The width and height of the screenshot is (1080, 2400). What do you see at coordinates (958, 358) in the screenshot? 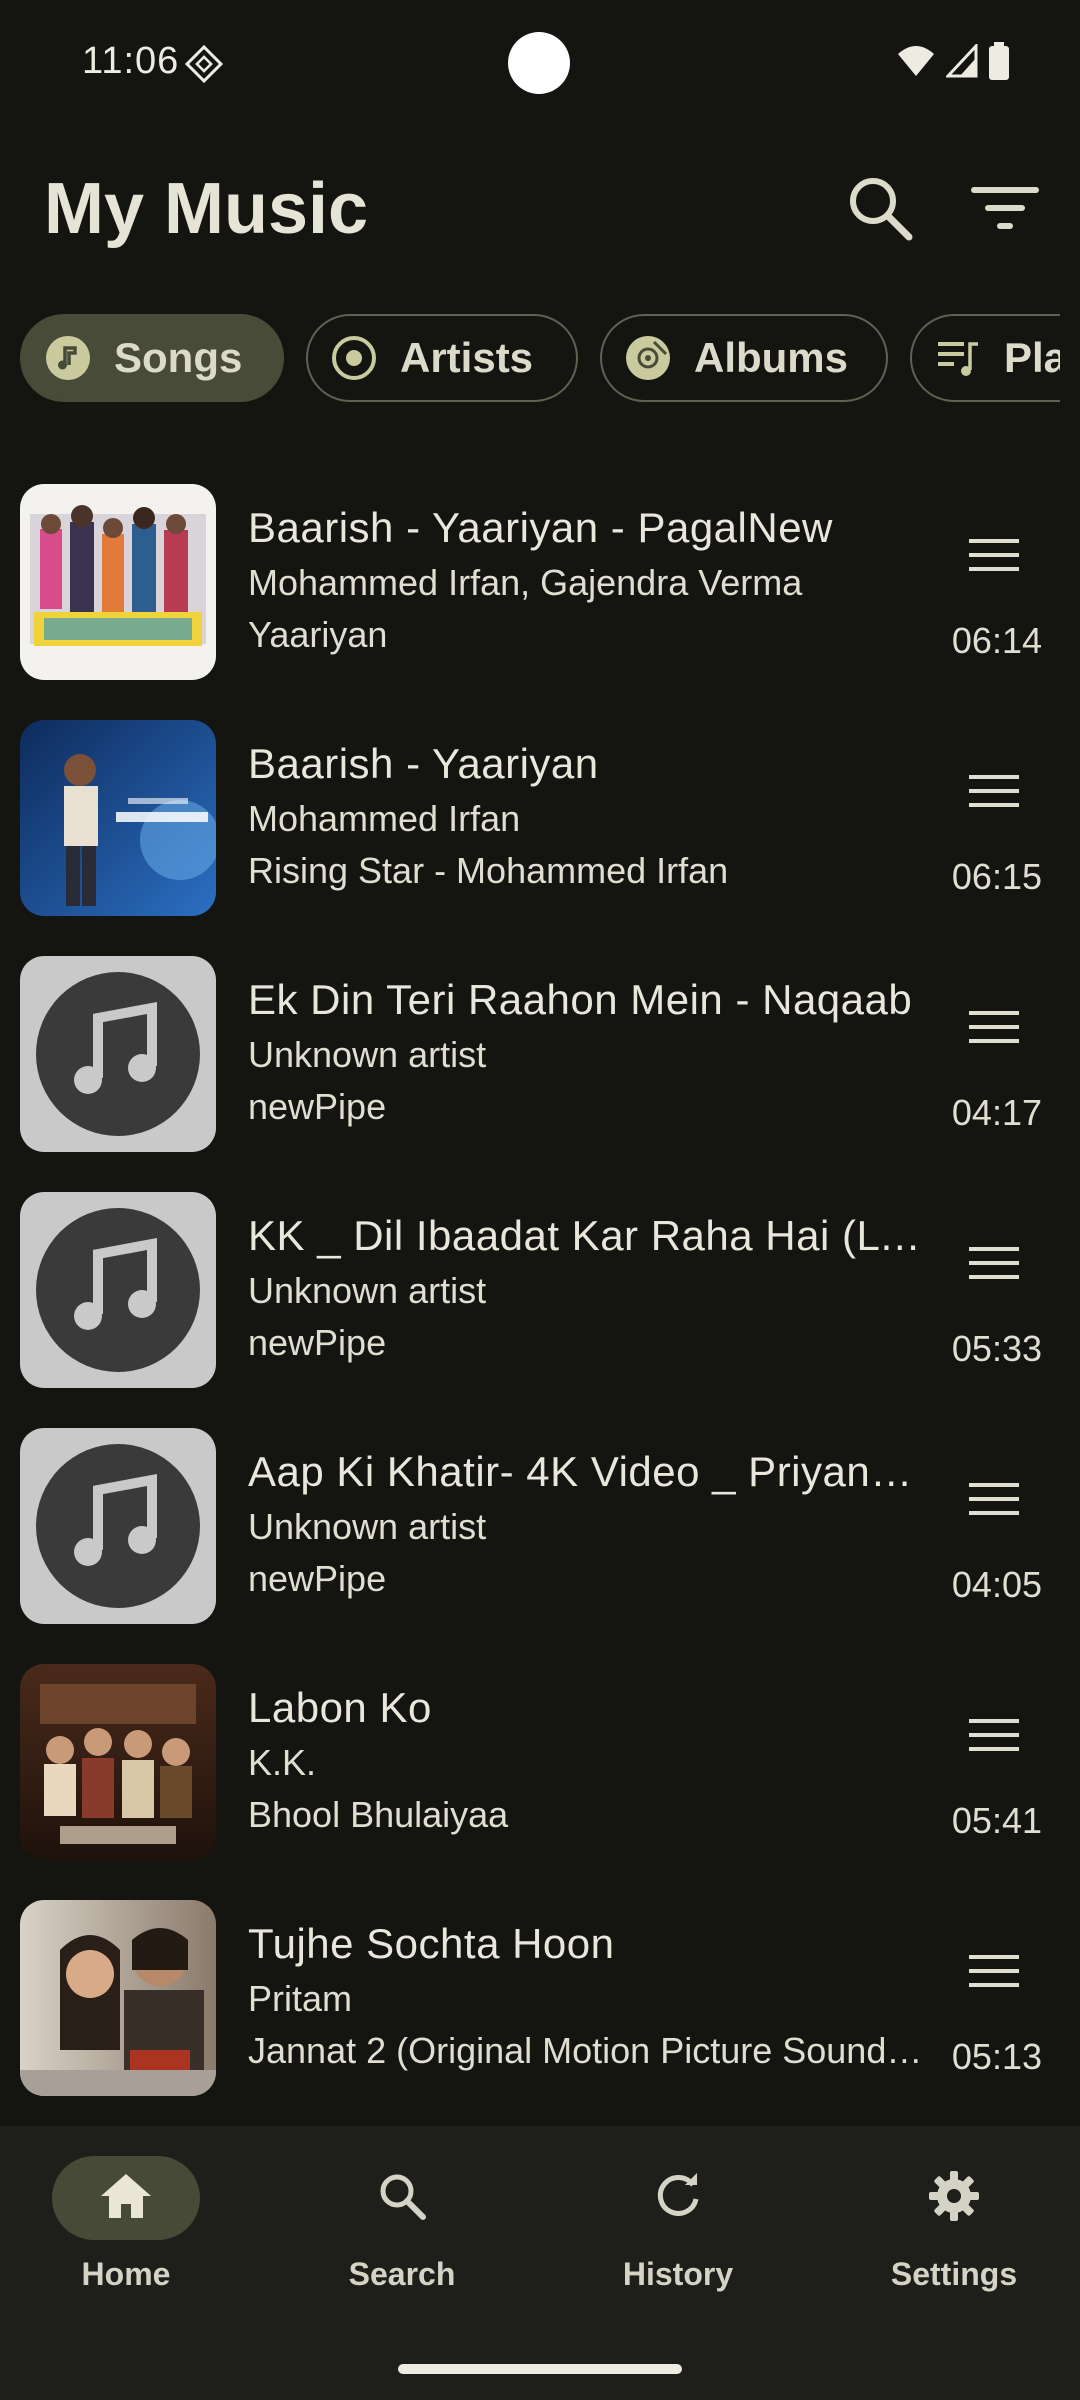
I see `playlist-icon` at bounding box center [958, 358].